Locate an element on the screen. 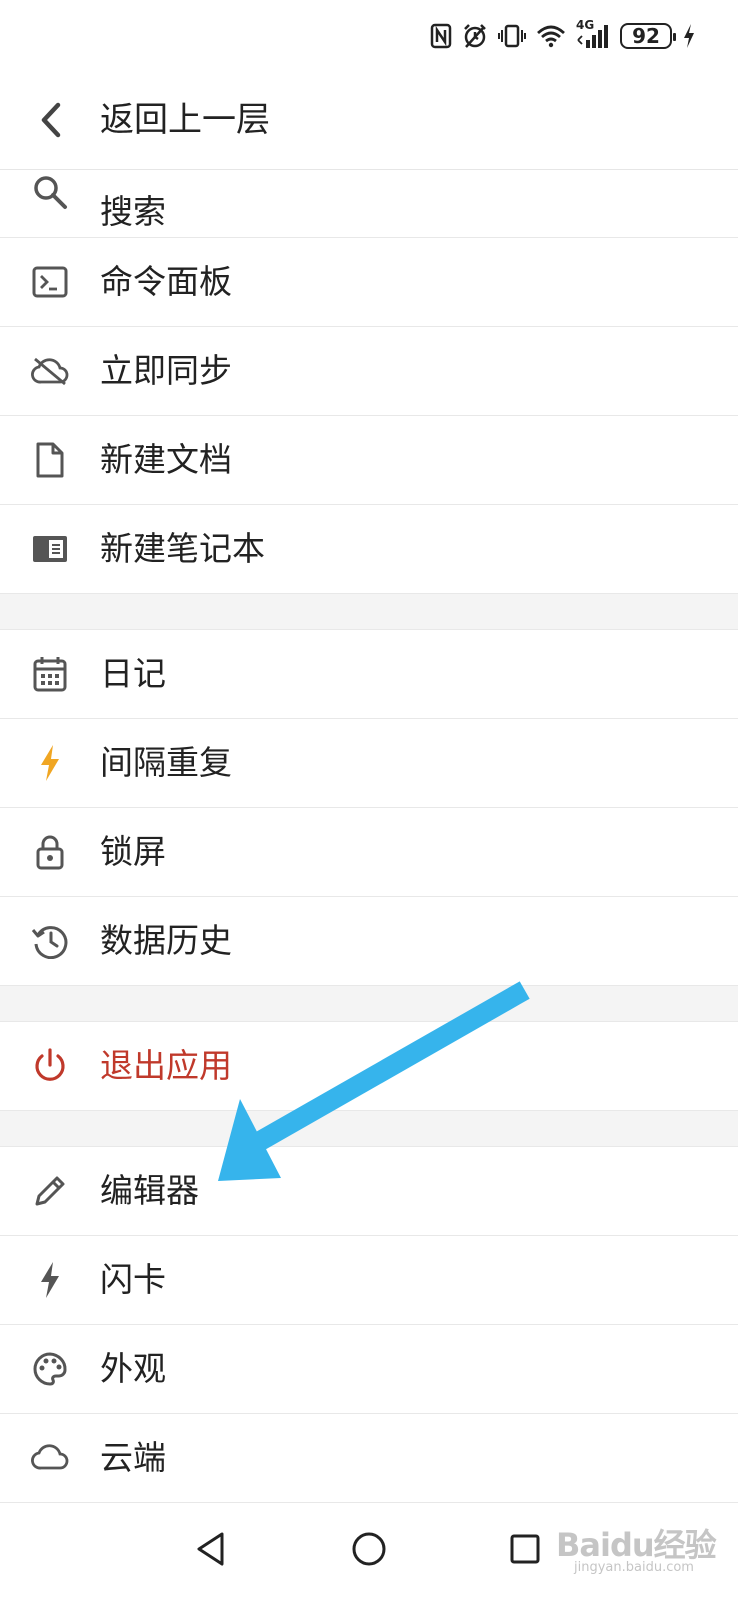 The height and width of the screenshot is (1600, 738). notebook-icon is located at coordinates (50, 549).